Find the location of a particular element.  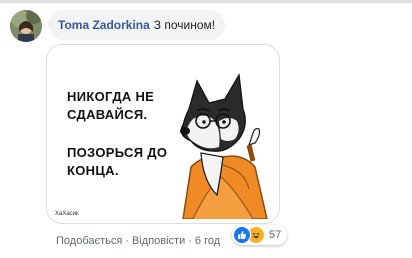

husky-monk-illustration is located at coordinates (224, 145).